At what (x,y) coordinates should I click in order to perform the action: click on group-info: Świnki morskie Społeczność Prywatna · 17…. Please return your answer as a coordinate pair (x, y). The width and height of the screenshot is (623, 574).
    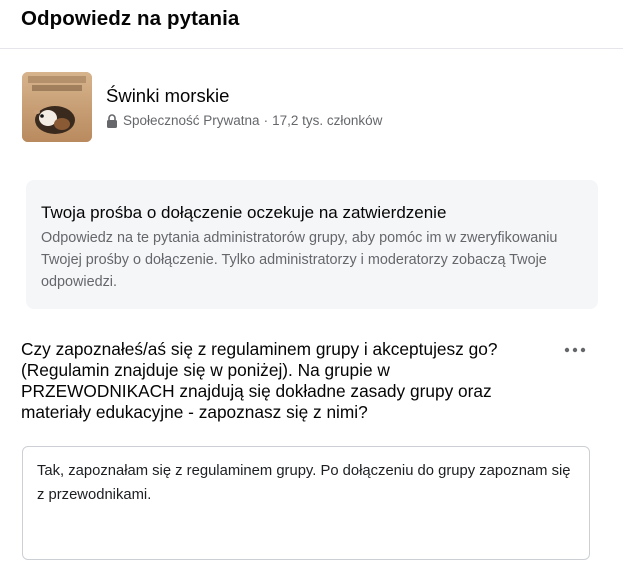
    Looking at the image, I should click on (302, 107).